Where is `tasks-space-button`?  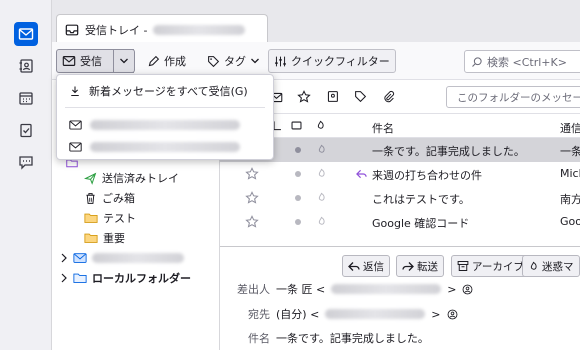 tasks-space-button is located at coordinates (26, 130).